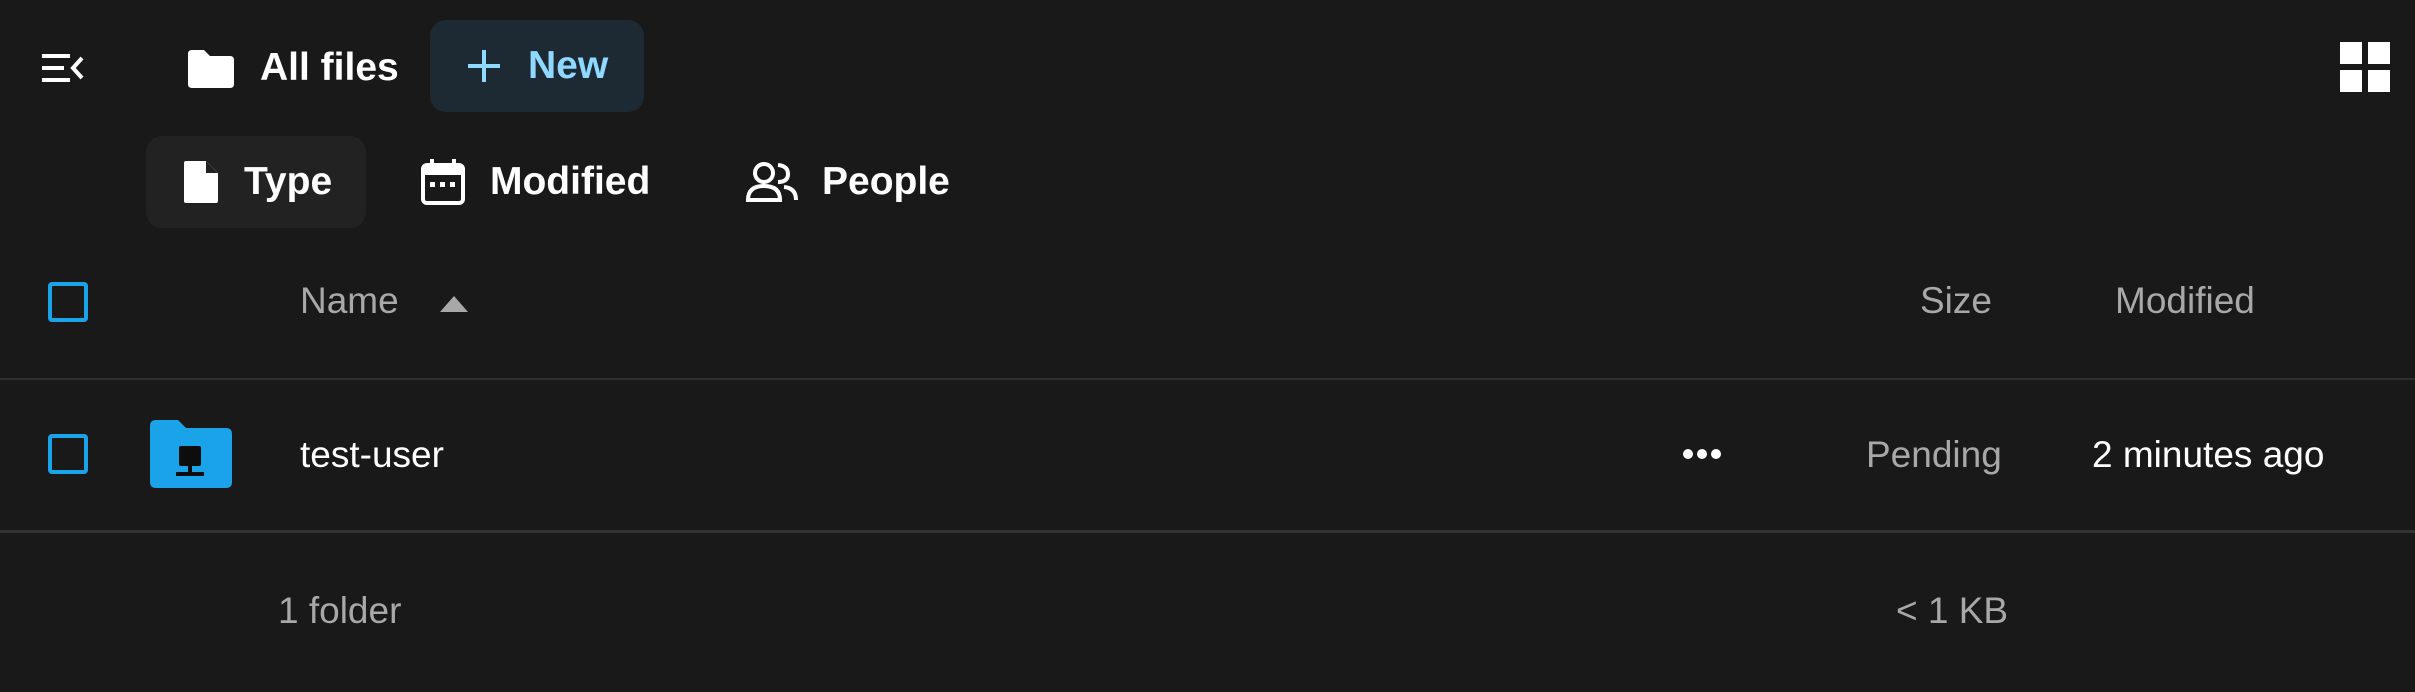  I want to click on column-header-modified: Modified, so click(2185, 301).